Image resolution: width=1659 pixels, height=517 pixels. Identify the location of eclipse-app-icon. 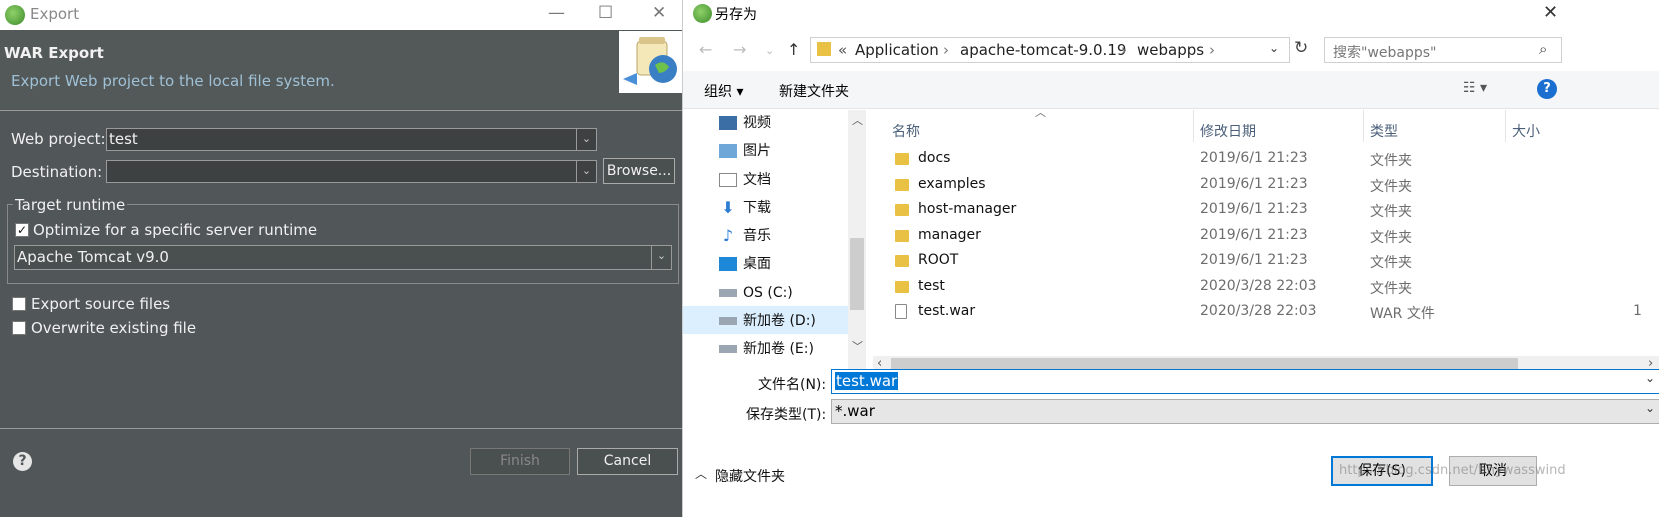
(702, 13).